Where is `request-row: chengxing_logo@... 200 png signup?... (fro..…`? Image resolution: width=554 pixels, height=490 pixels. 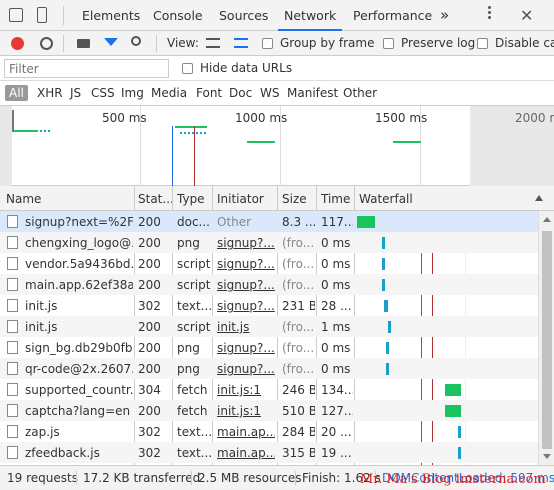 request-row: chengxing_logo@... 200 png signup?... (fro..… is located at coordinates (269, 242).